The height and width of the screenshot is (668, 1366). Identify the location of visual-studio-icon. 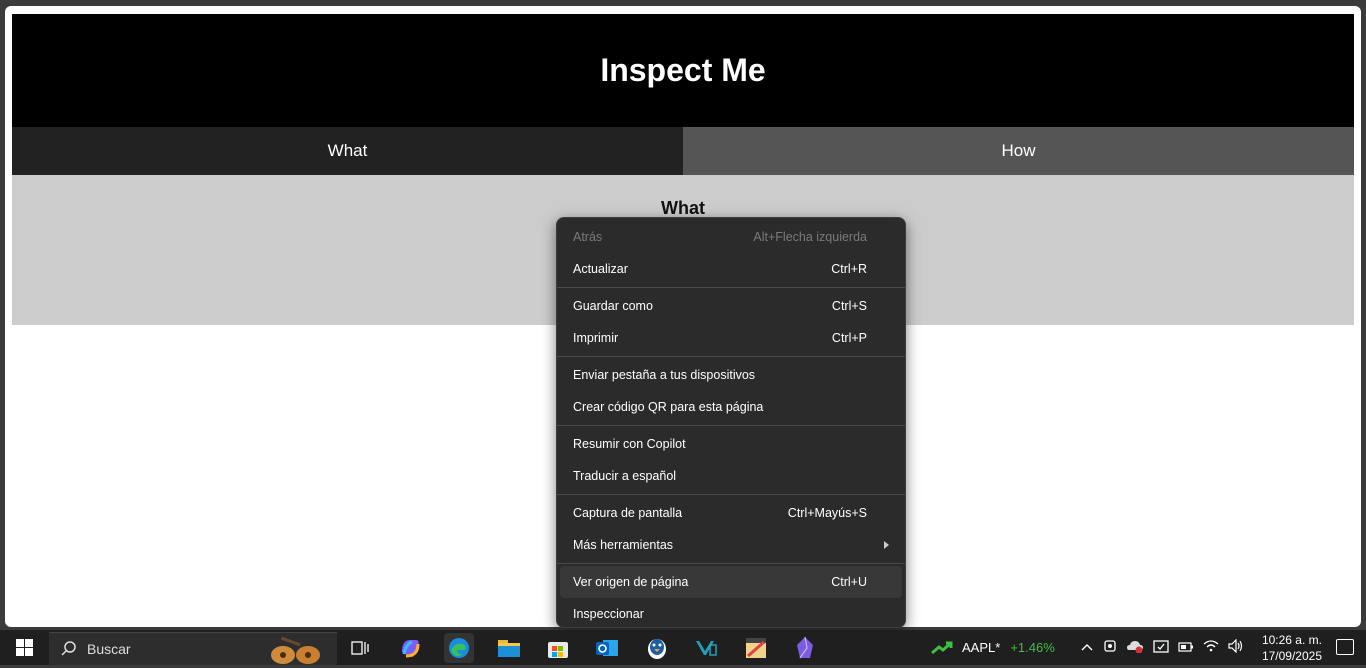
(706, 648).